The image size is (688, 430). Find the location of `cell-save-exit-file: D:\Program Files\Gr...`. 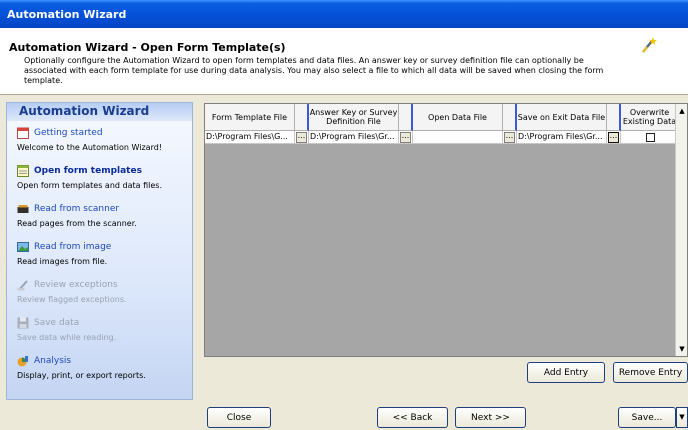

cell-save-exit-file: D:\Program Files\Gr... is located at coordinates (562, 137).